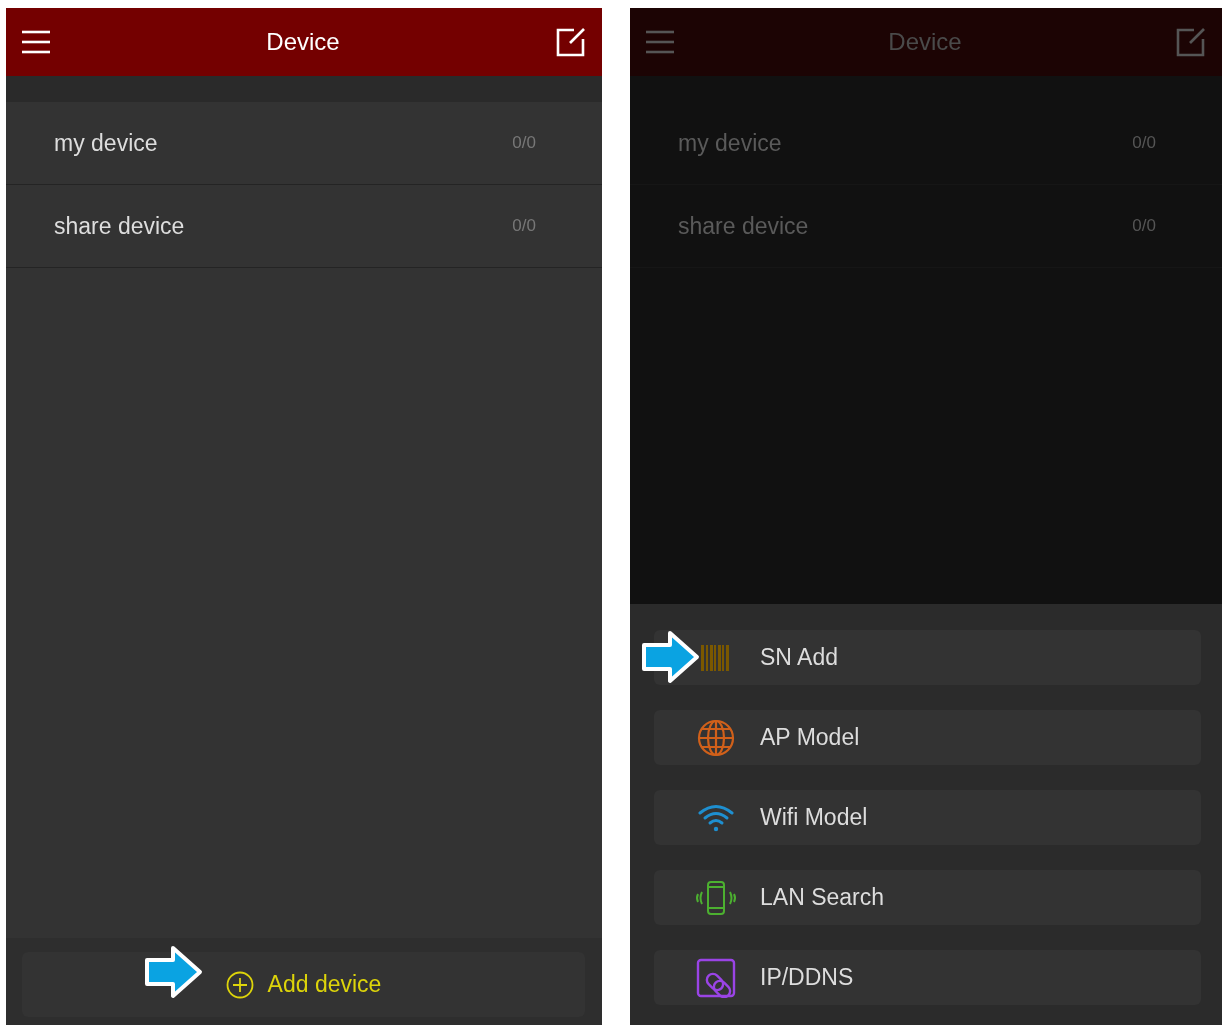  What do you see at coordinates (36, 42) in the screenshot?
I see `menu-icon` at bounding box center [36, 42].